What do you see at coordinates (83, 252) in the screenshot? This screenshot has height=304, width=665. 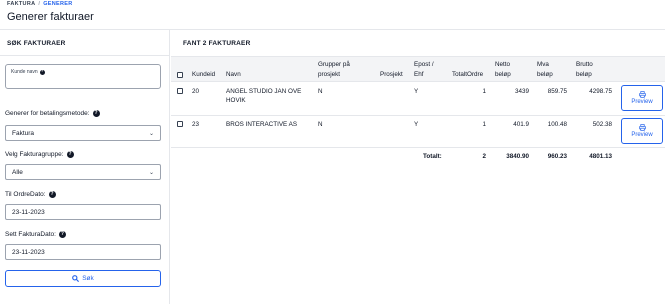 I see `invoice-date-input: 23-11-2023` at bounding box center [83, 252].